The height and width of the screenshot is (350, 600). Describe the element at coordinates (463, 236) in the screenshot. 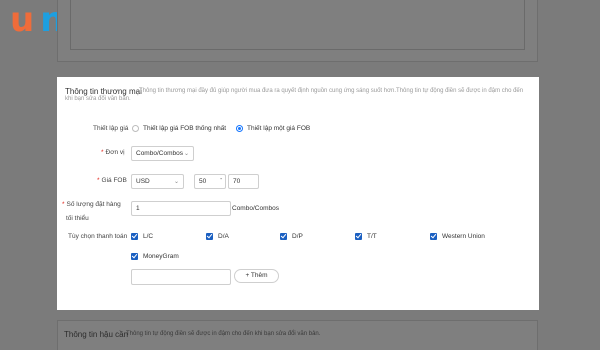

I see `checkbox-western-union-label: Western Union` at that location.